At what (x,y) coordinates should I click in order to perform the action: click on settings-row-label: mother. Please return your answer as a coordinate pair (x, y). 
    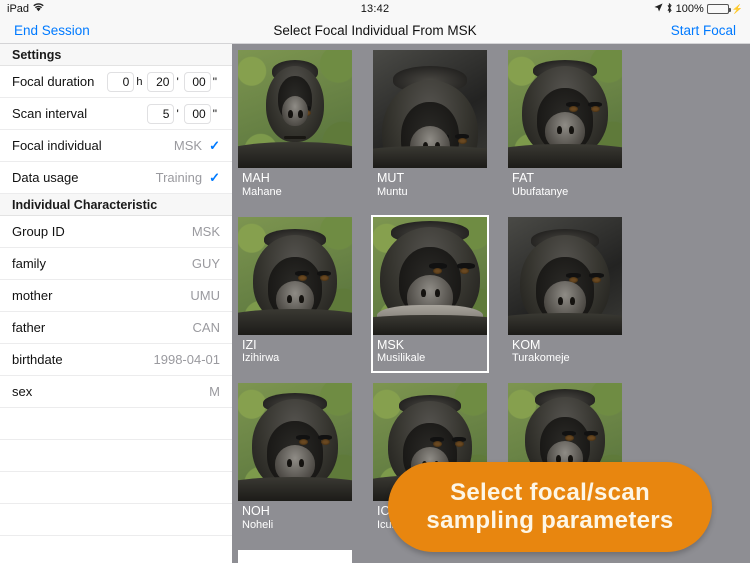
    Looking at the image, I should click on (32, 295).